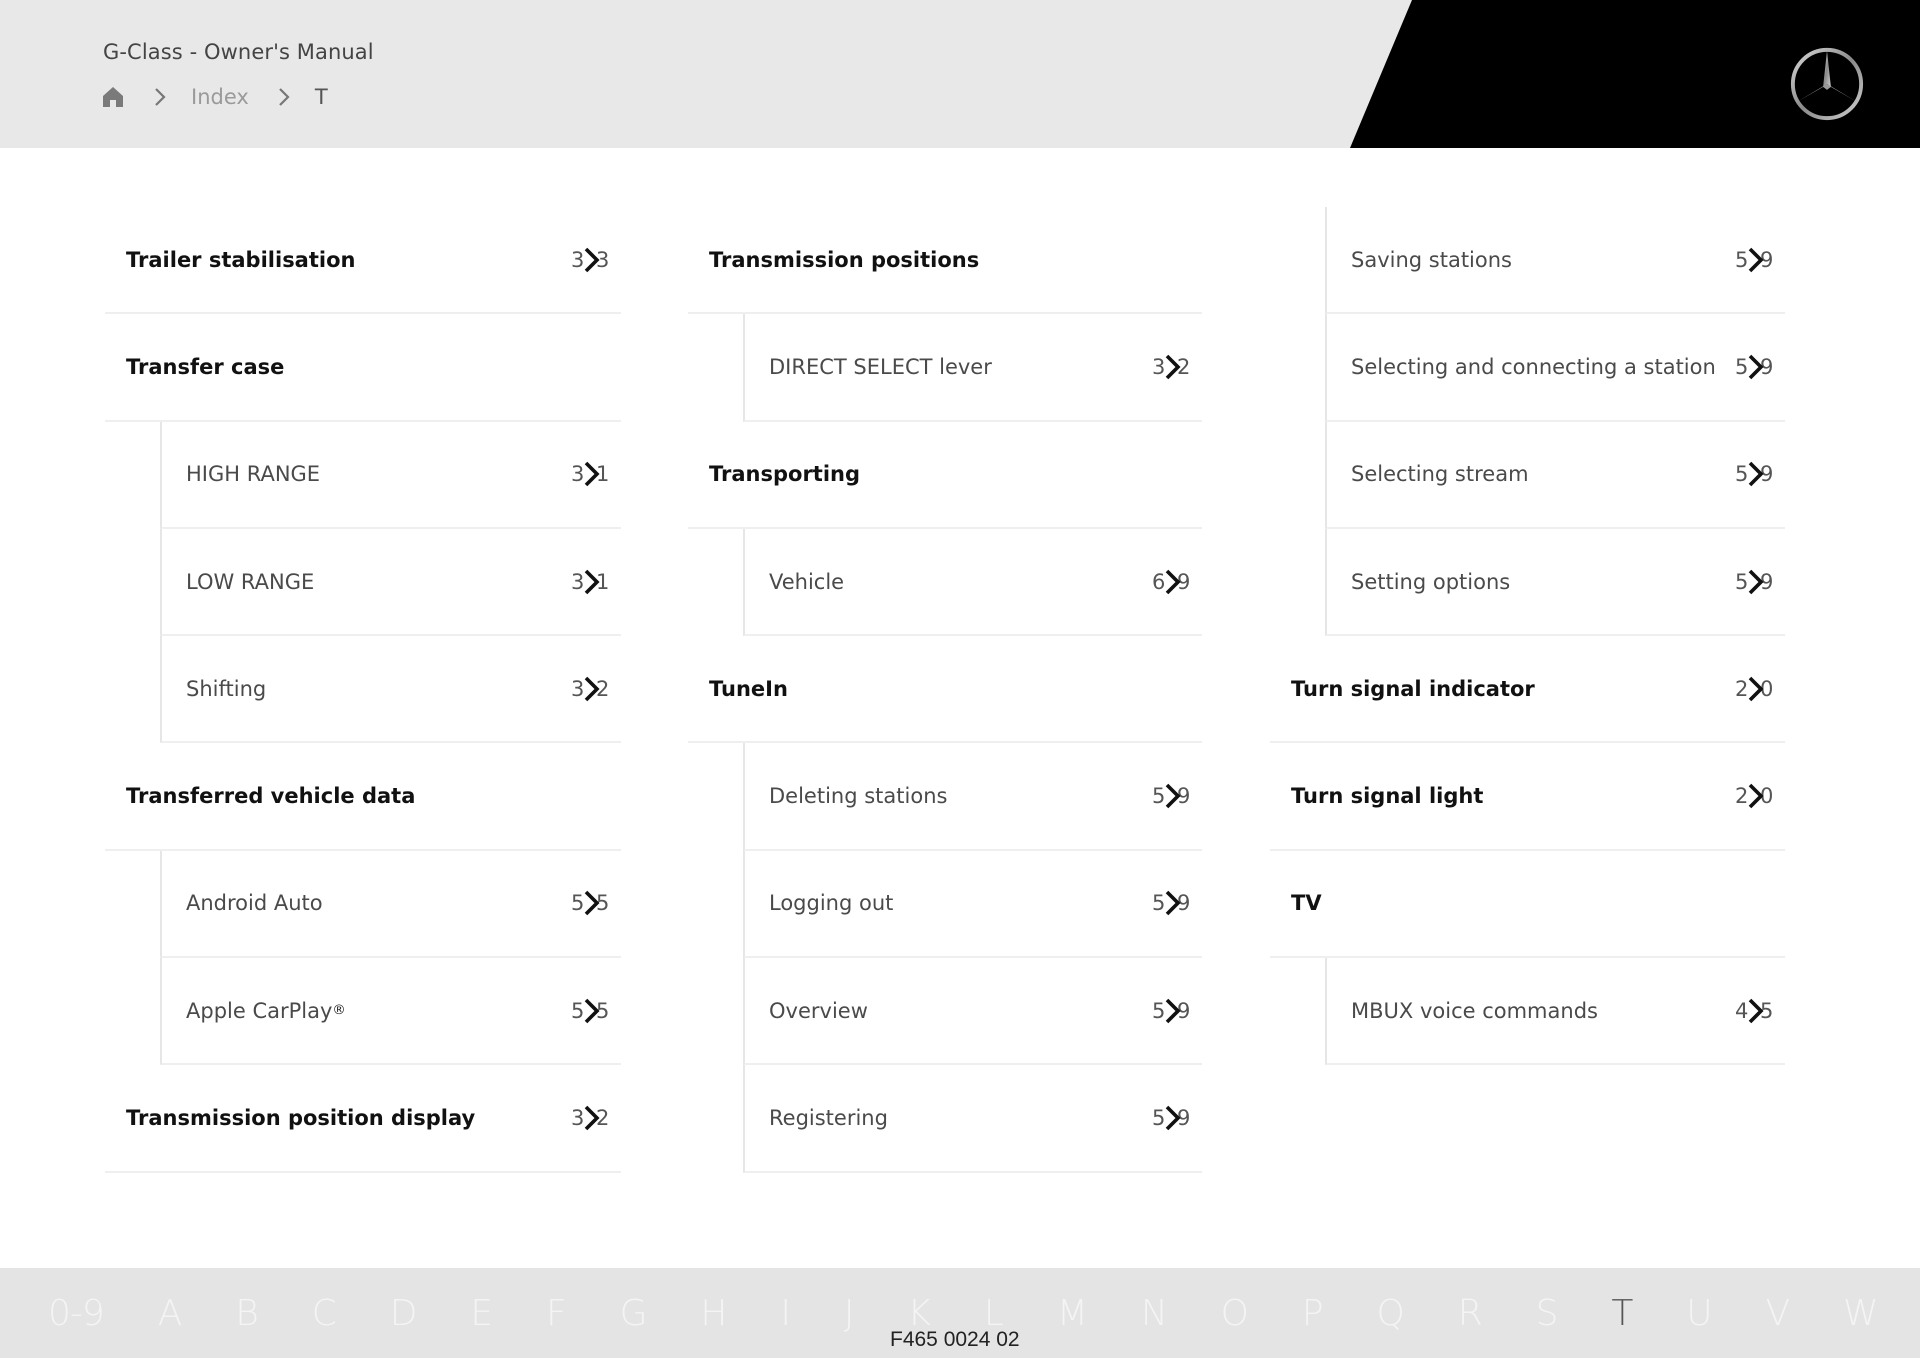 The image size is (1920, 1358). What do you see at coordinates (858, 796) in the screenshot?
I see `entry-label: Deleting stations` at bounding box center [858, 796].